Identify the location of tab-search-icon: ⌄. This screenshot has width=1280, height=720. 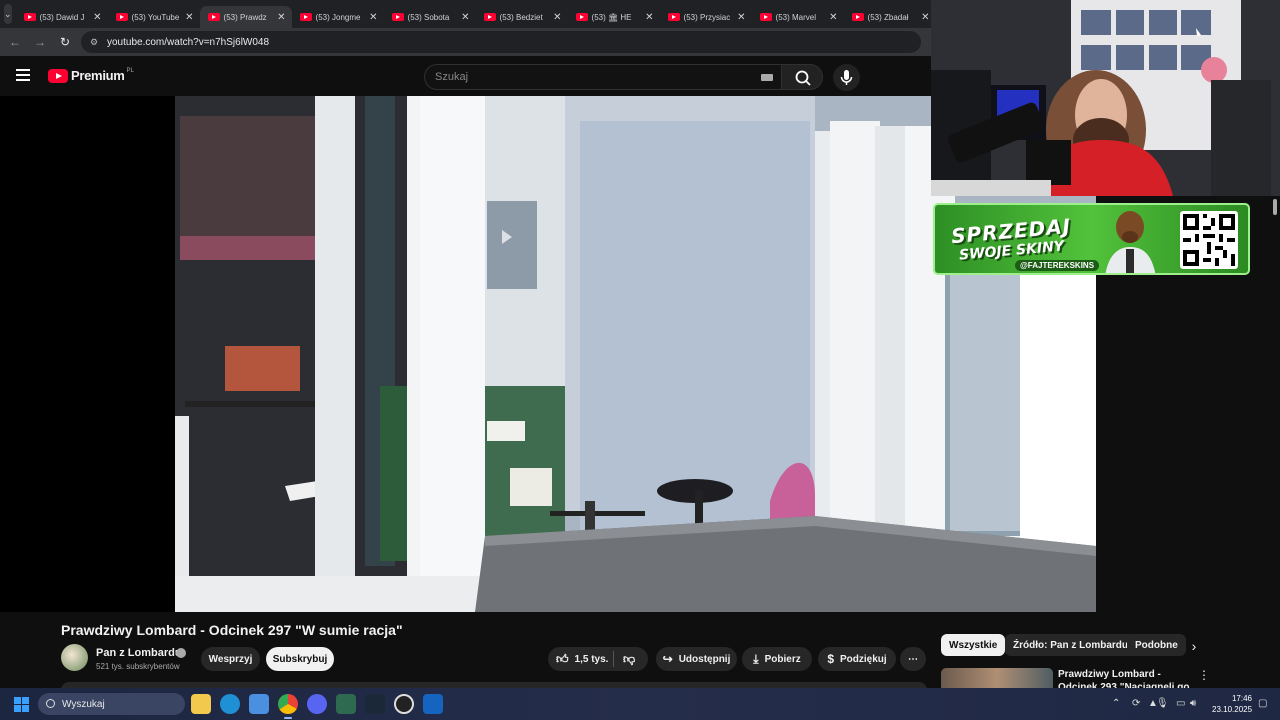
(8, 14).